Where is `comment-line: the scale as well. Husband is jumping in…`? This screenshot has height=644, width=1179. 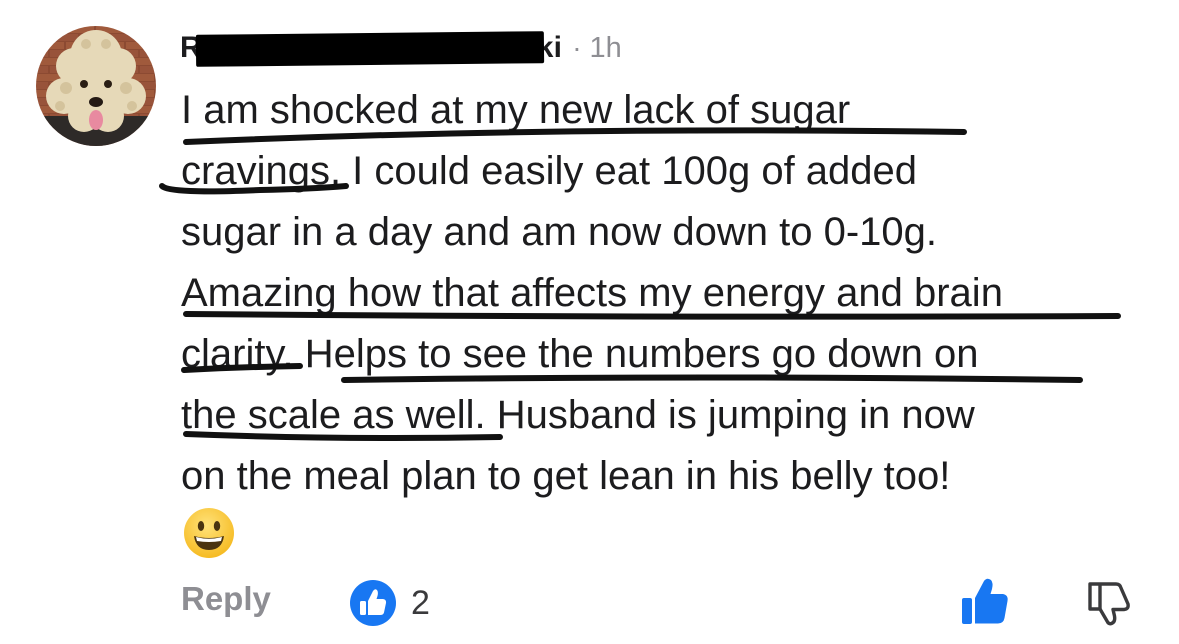
comment-line: the scale as well. Husband is jumping in… is located at coordinates (578, 415).